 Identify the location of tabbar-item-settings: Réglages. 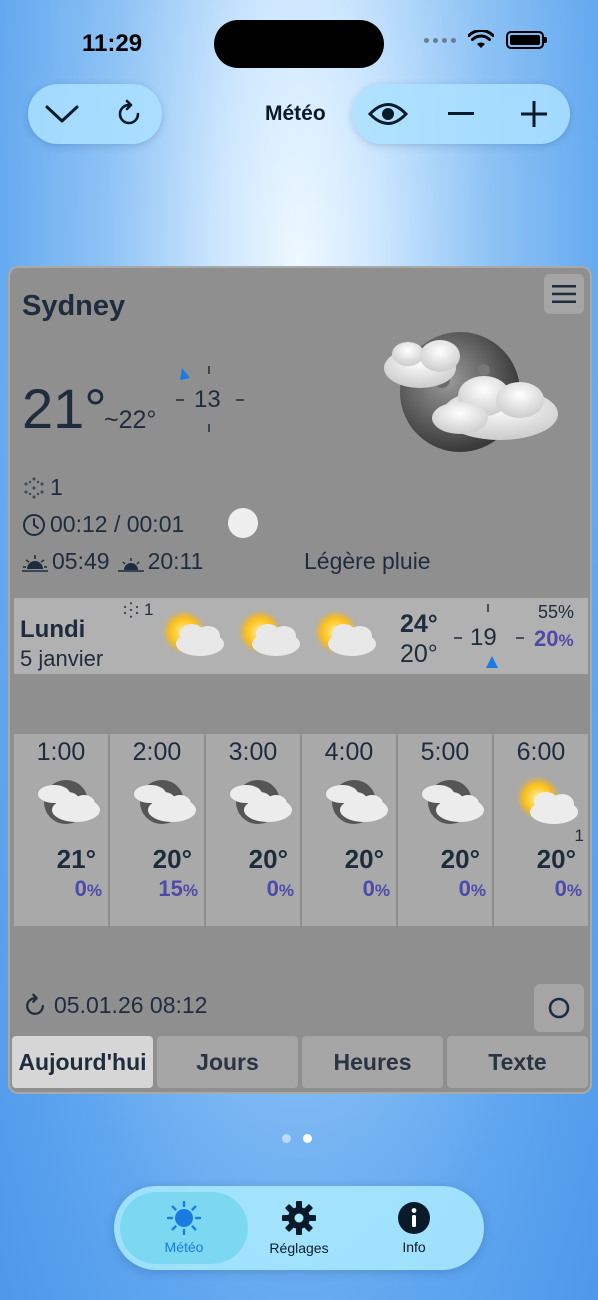
(299, 1228).